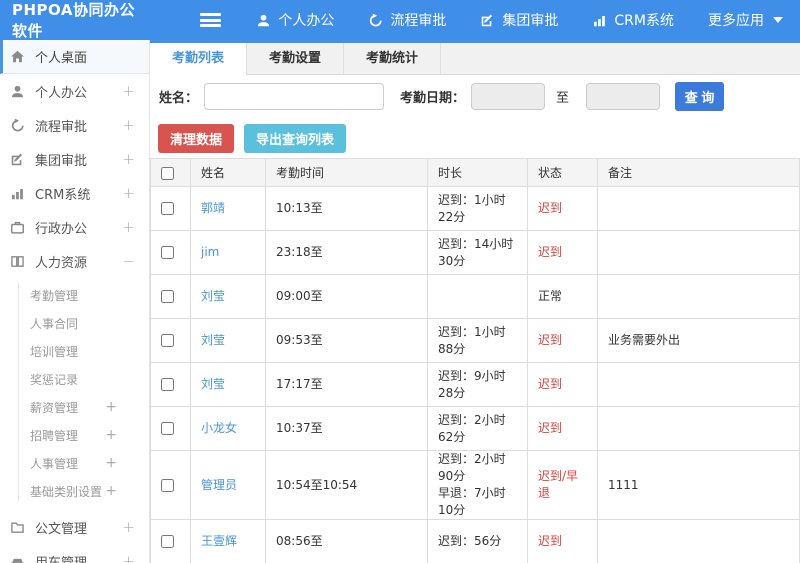 The image size is (800, 563). I want to click on sidebar-item-label: 个人桌面, so click(61, 58).